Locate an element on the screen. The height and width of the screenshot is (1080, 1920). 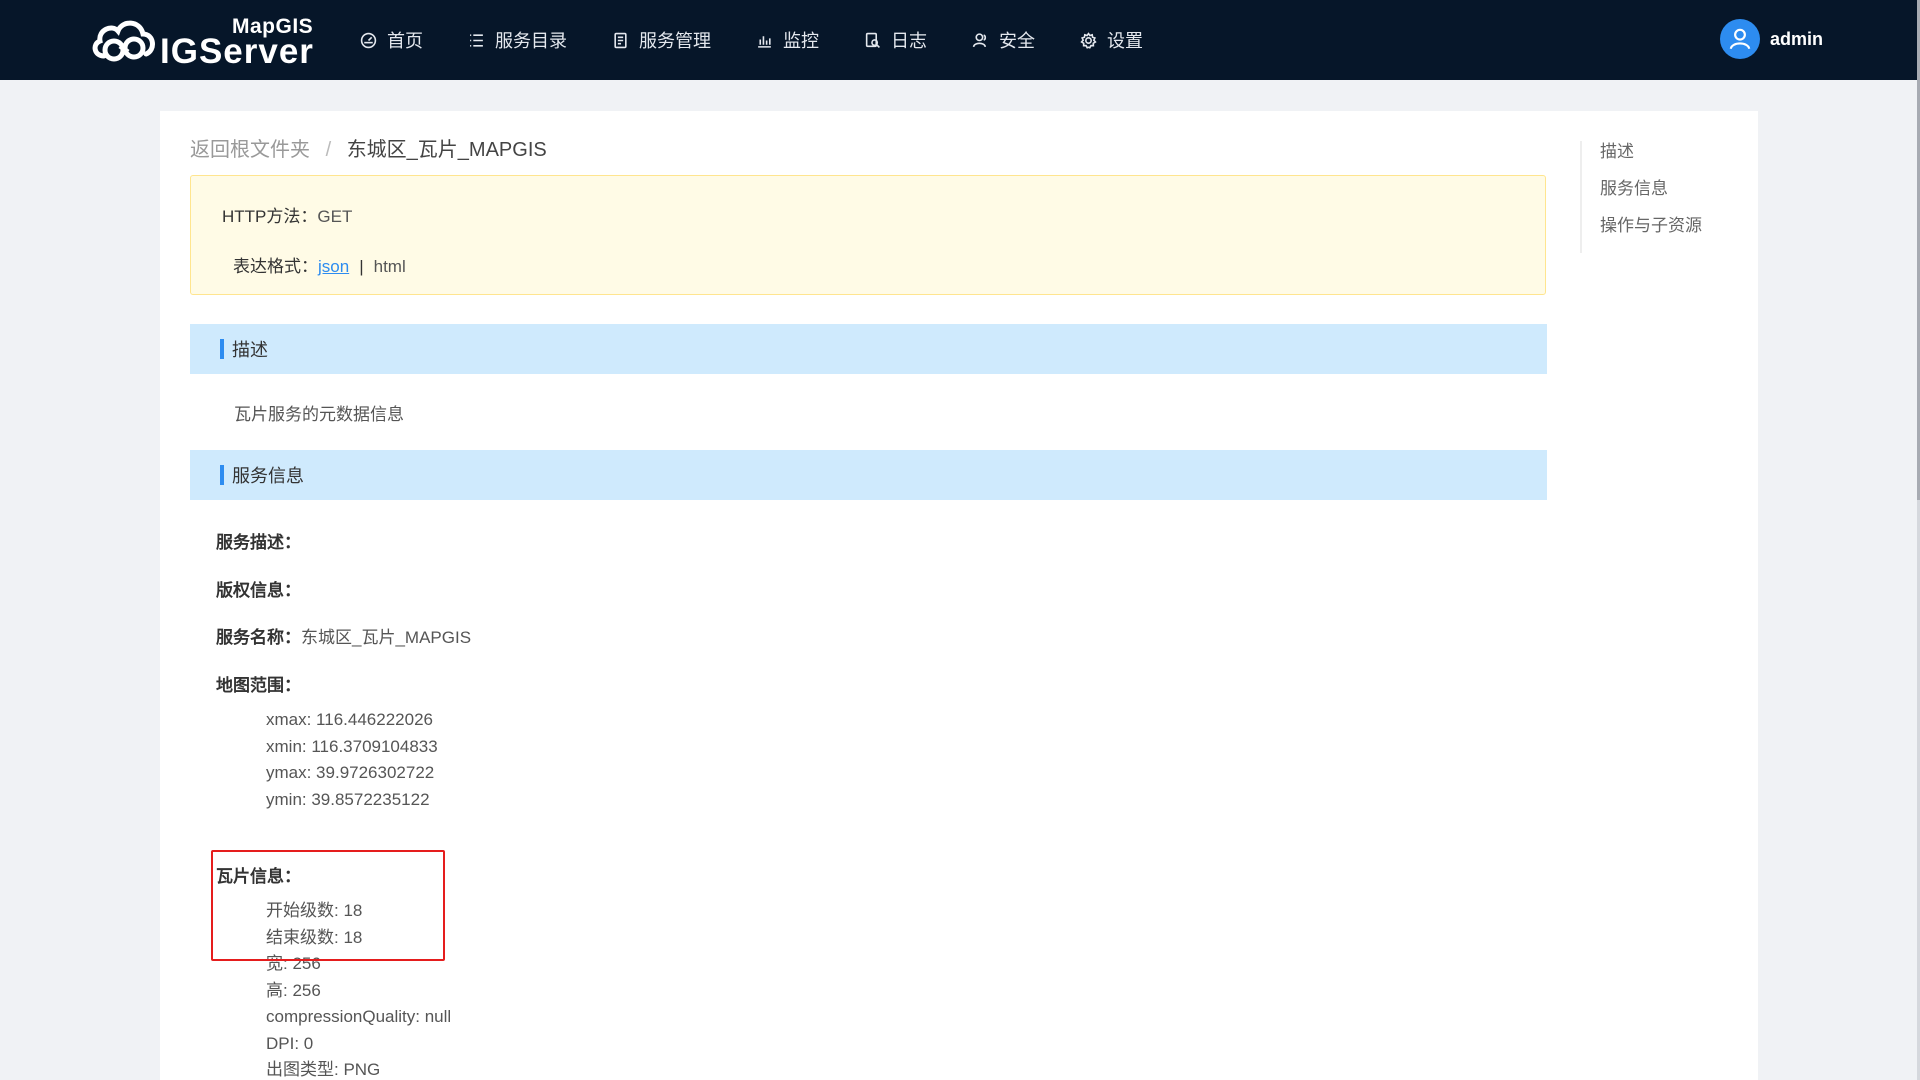
document-icon is located at coordinates (620, 40).